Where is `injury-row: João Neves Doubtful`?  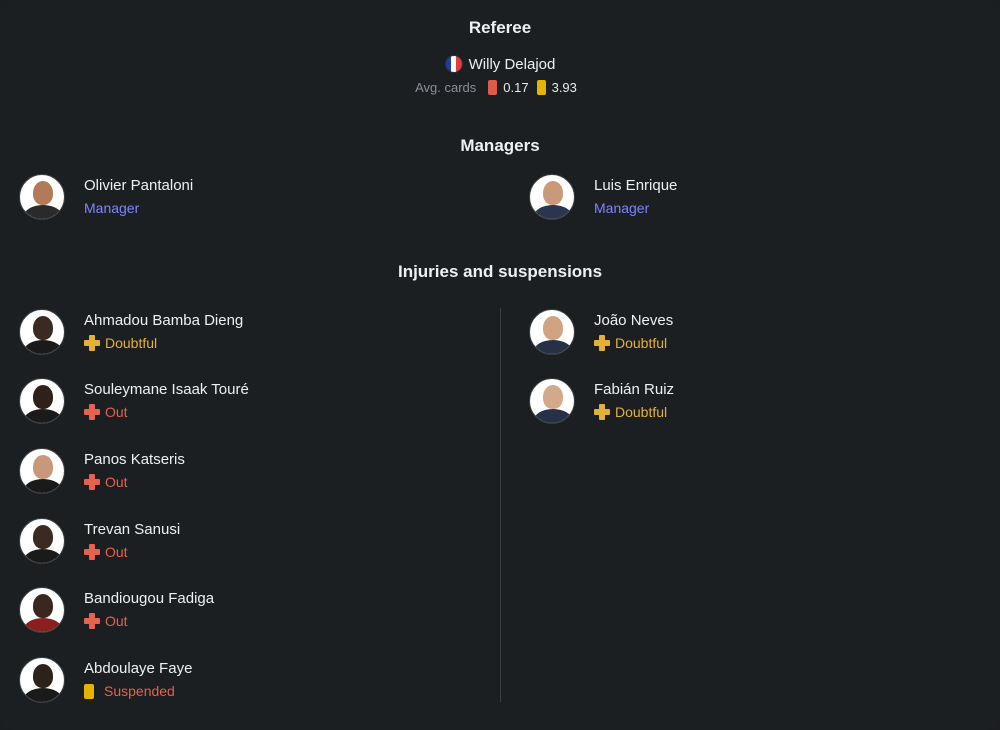
injury-row: João Neves Doubtful is located at coordinates (601, 332).